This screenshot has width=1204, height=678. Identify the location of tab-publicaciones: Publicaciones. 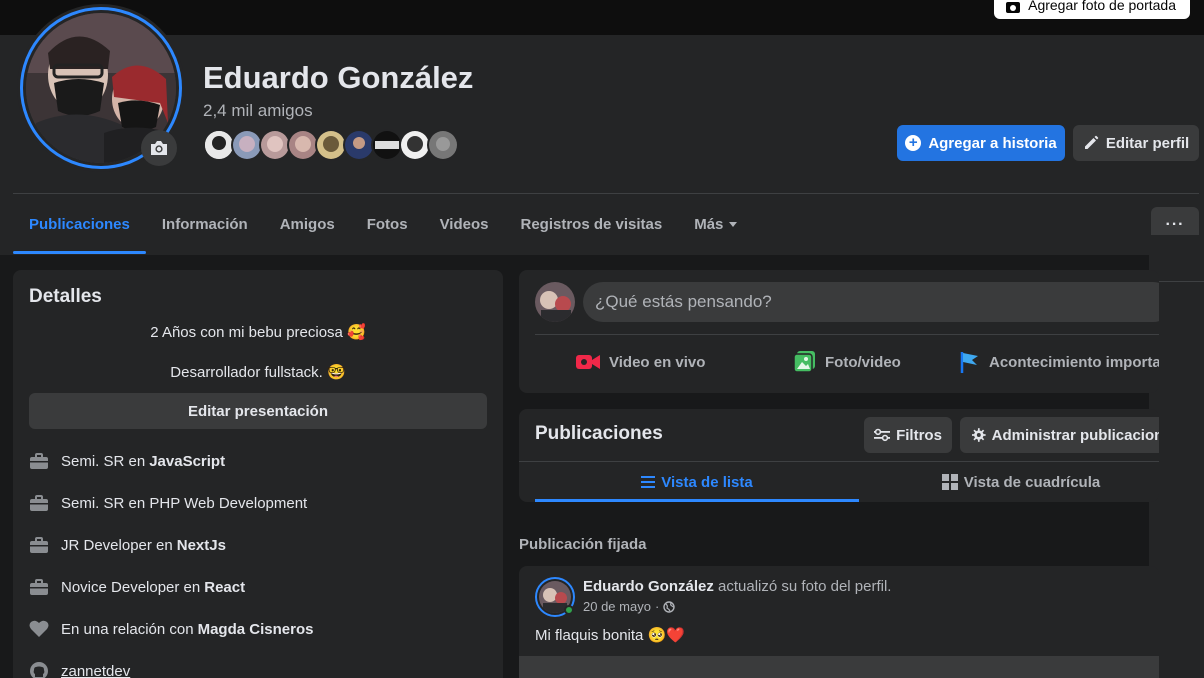
(79, 224).